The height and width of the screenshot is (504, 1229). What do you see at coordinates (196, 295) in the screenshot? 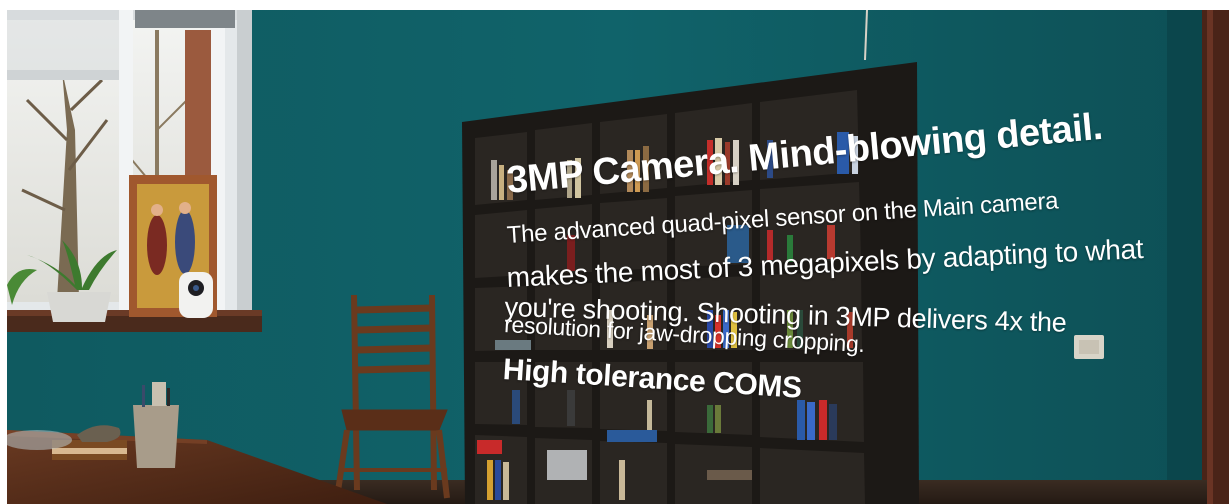
I see `security-camera` at bounding box center [196, 295].